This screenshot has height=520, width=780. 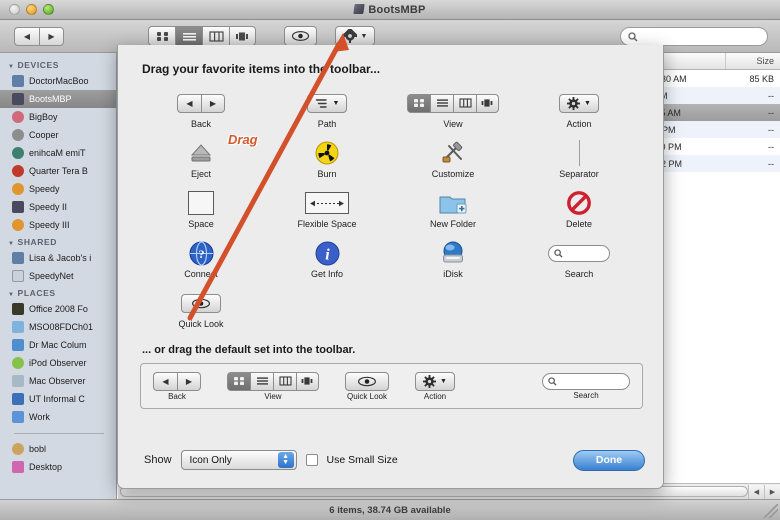 What do you see at coordinates (58, 241) in the screenshot?
I see `sidebar-header-shared: ▼ SHARED` at bounding box center [58, 241].